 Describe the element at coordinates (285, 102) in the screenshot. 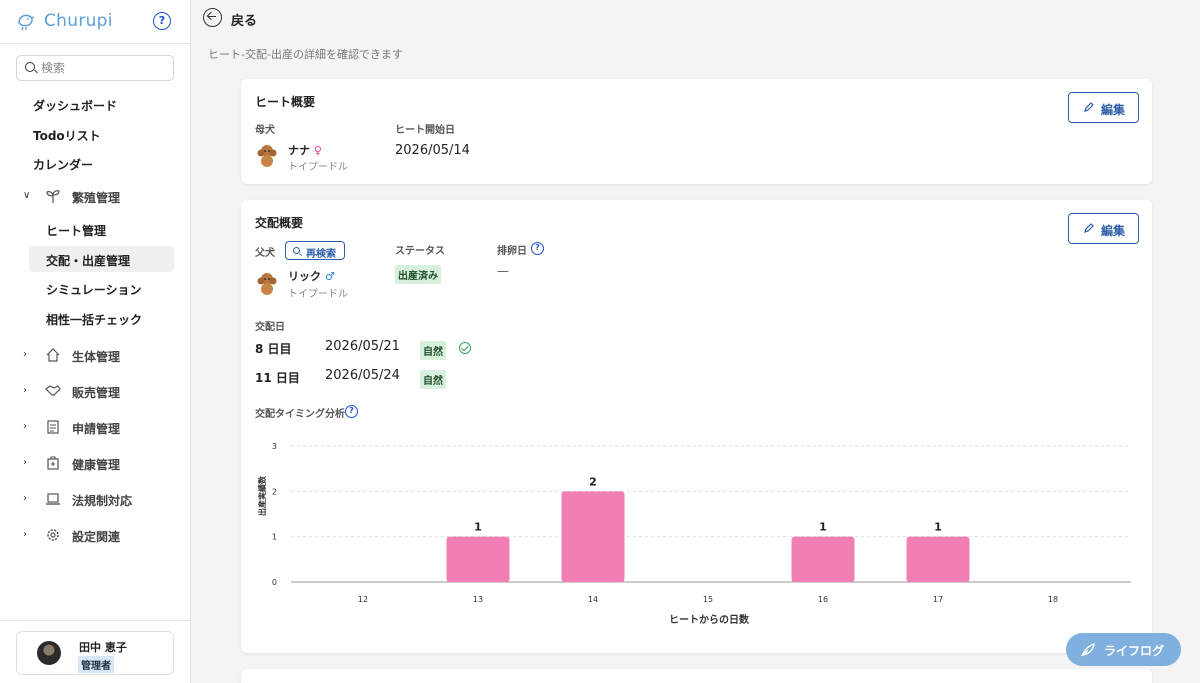

I see `card-title: ヒート概要` at that location.